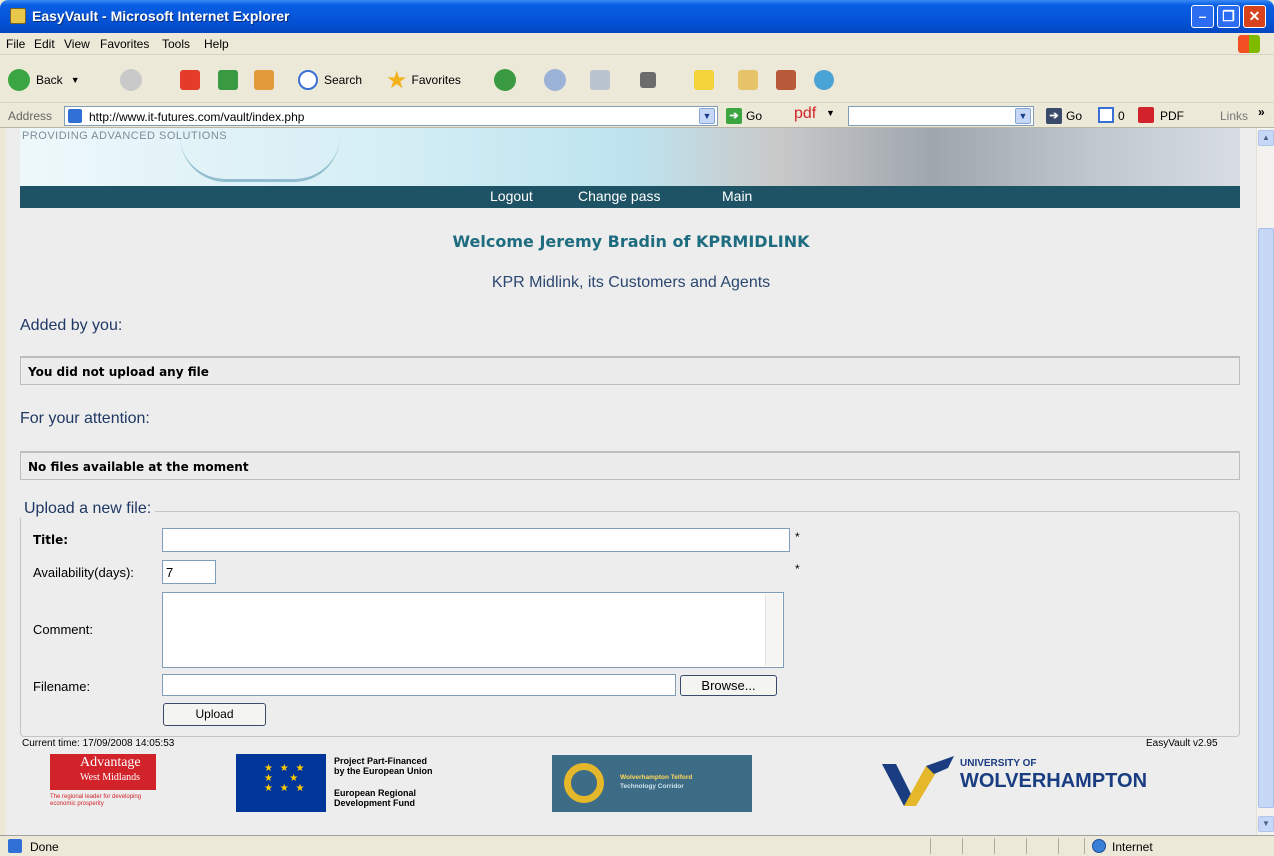  I want to click on go2-arrow-icon: ➔, so click(1054, 116).